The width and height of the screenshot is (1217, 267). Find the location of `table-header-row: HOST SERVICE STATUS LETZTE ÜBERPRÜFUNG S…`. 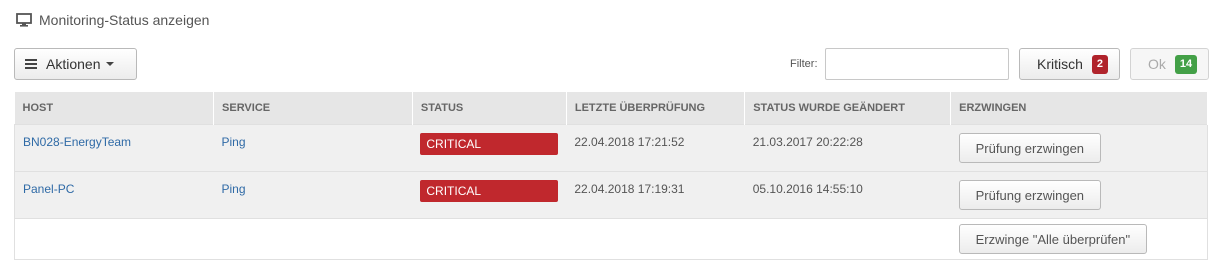

table-header-row: HOST SERVICE STATUS LETZTE ÜBERPRÜFUNG S… is located at coordinates (611, 108).